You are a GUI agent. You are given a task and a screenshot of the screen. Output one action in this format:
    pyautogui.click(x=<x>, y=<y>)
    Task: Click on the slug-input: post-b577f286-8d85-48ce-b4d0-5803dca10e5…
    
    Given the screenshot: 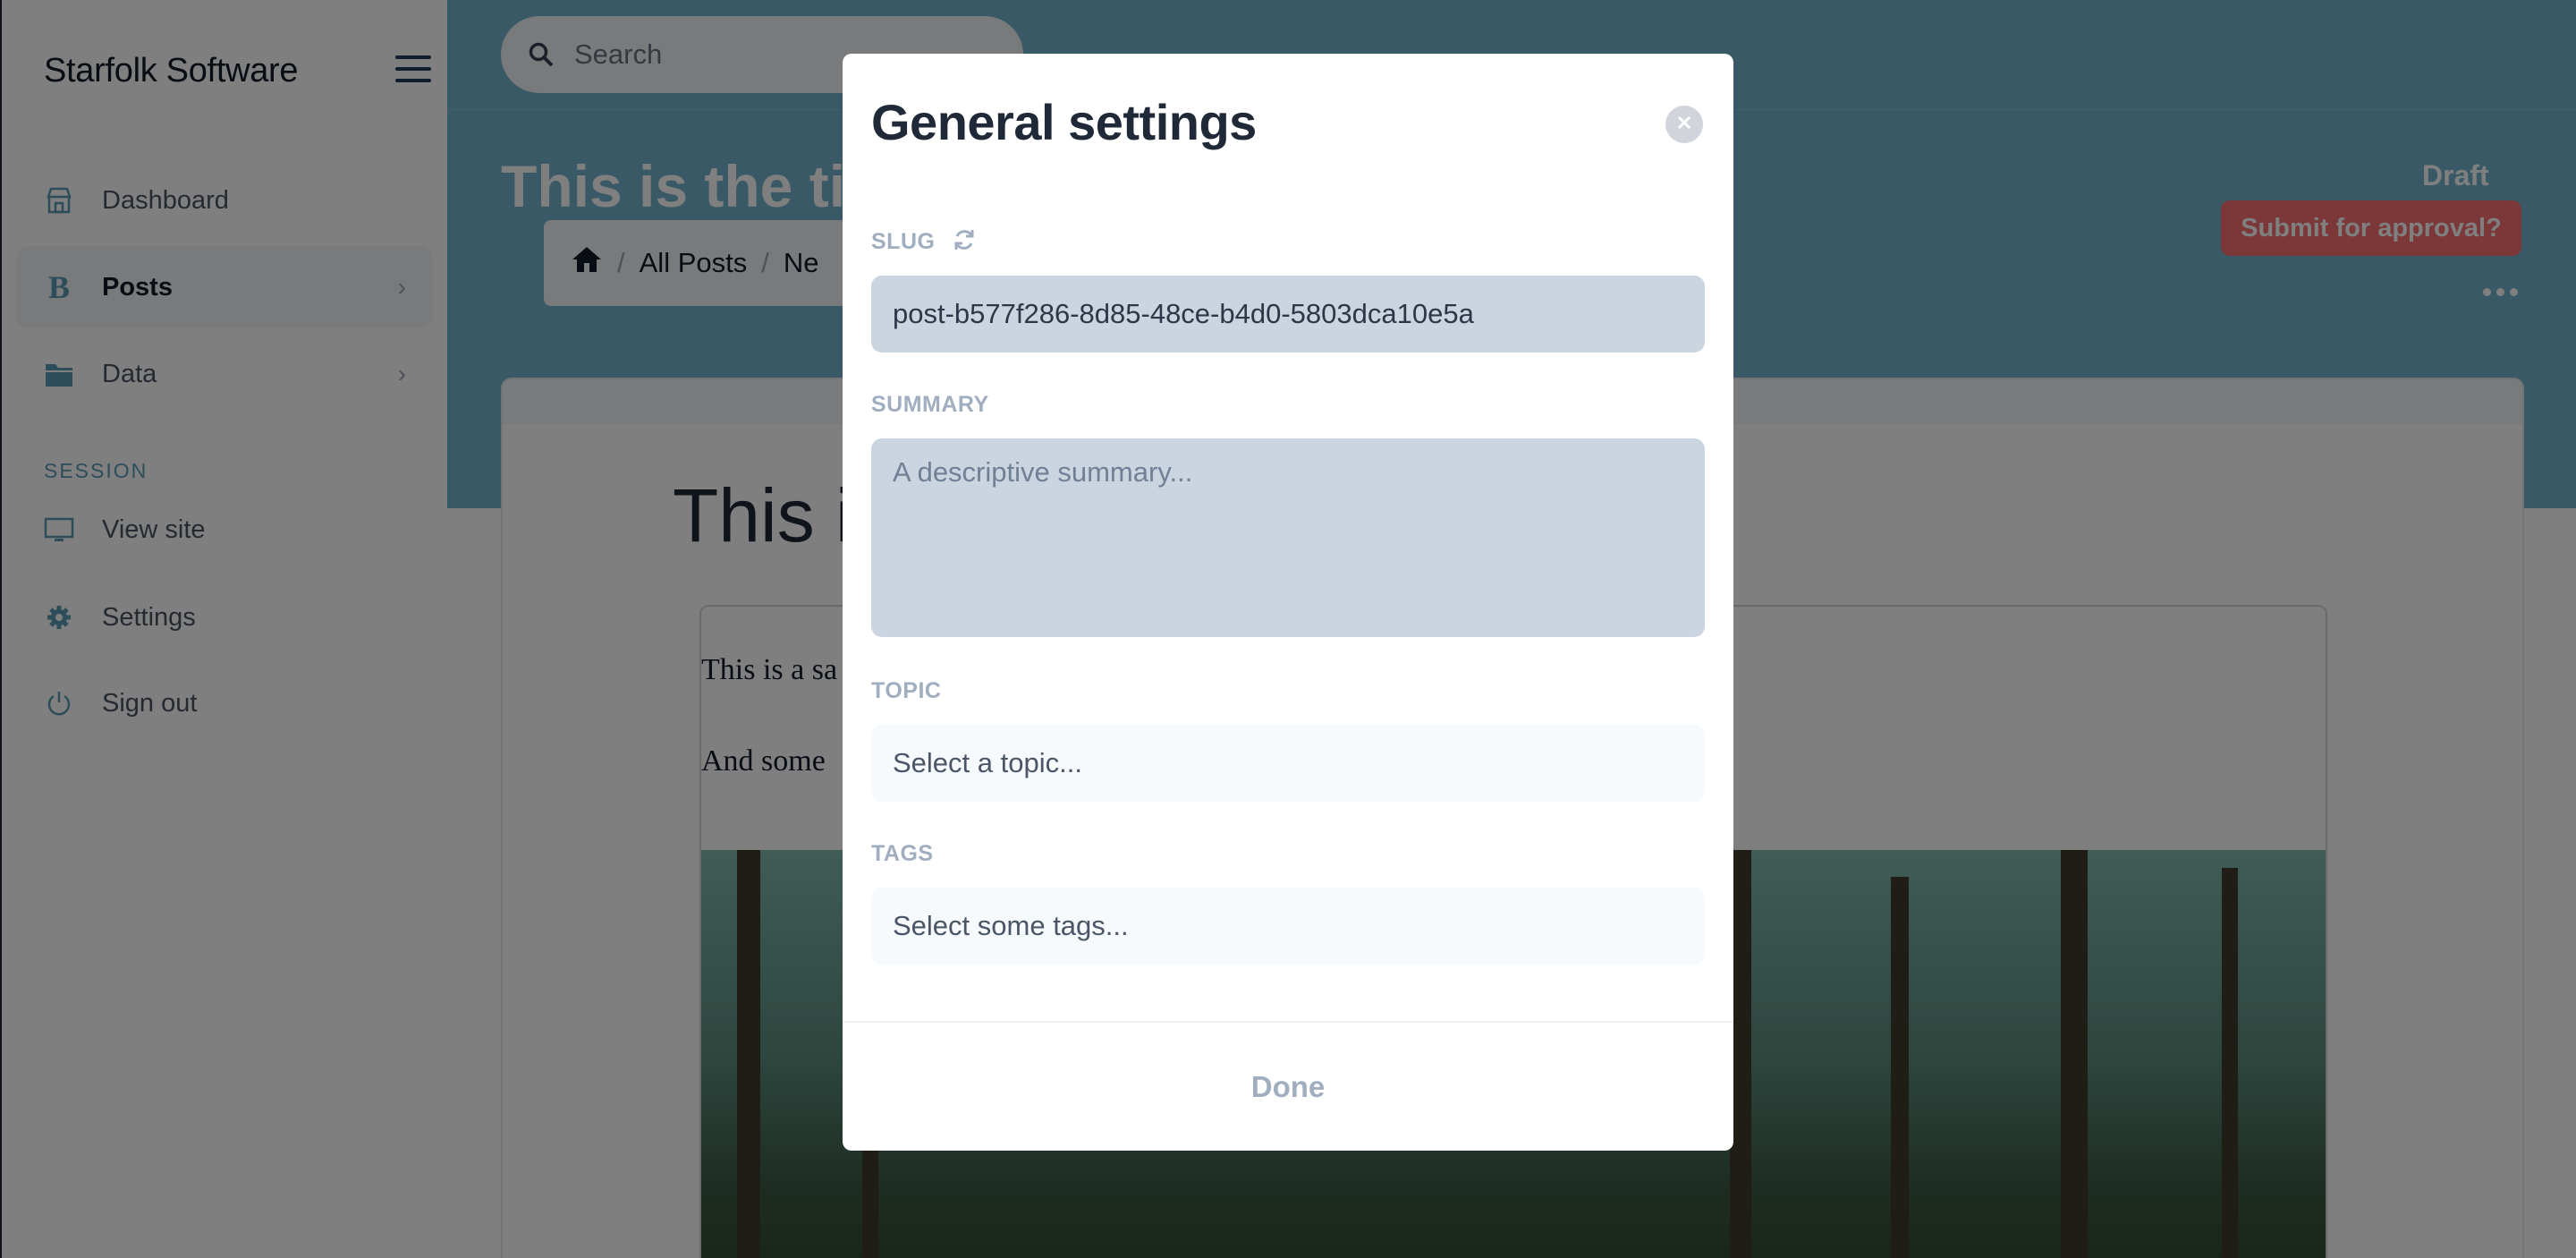 What is the action you would take?
    pyautogui.click(x=1288, y=314)
    